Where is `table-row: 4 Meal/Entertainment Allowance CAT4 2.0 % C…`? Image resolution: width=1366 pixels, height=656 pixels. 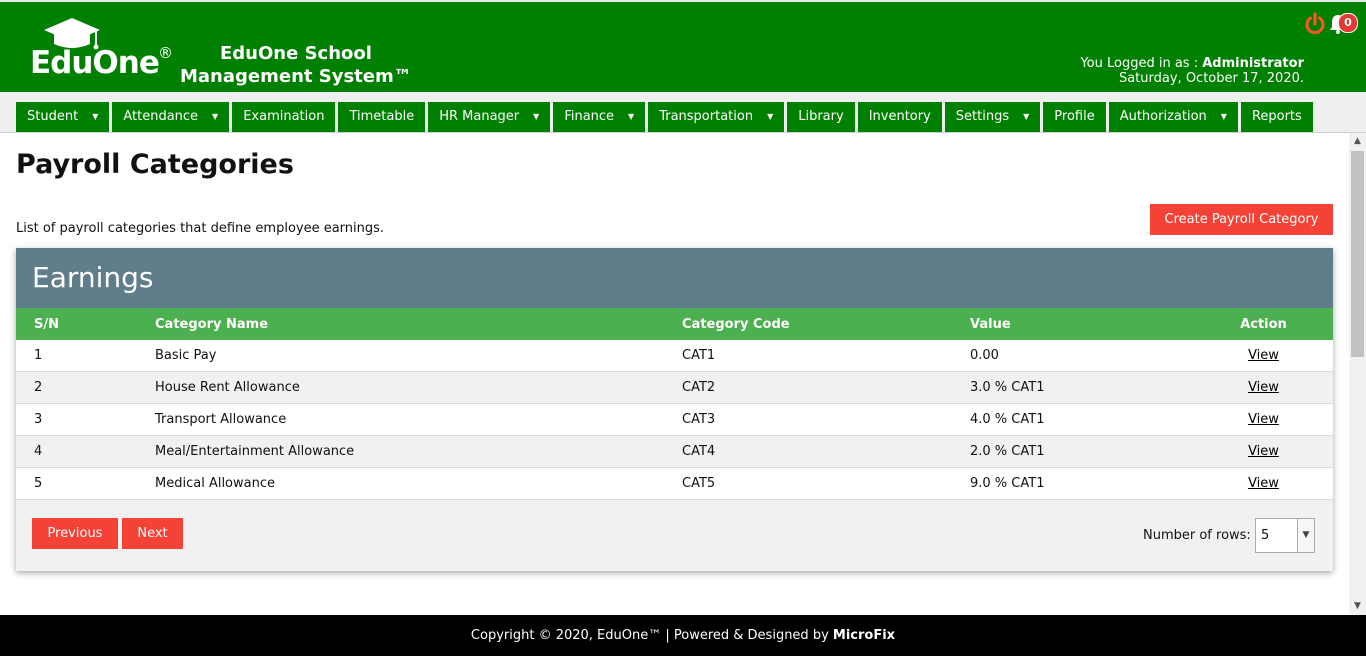 table-row: 4 Meal/Entertainment Allowance CAT4 2.0 % C… is located at coordinates (674, 451).